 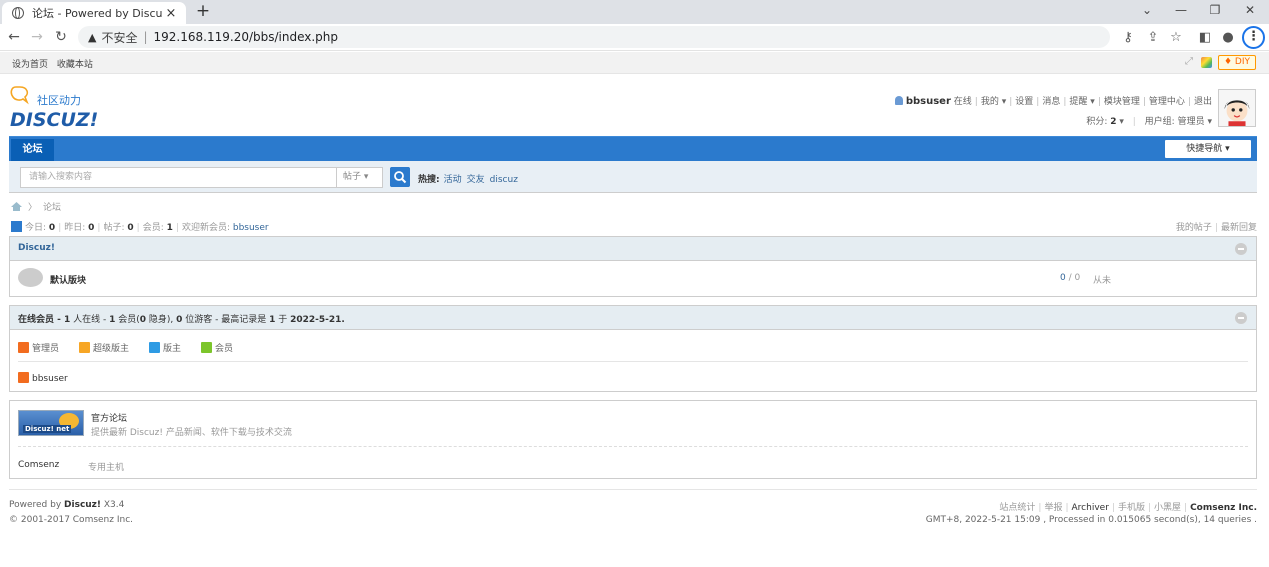 What do you see at coordinates (1194, 228) in the screenshot?
I see `my-posts-link: 我的帖子` at bounding box center [1194, 228].